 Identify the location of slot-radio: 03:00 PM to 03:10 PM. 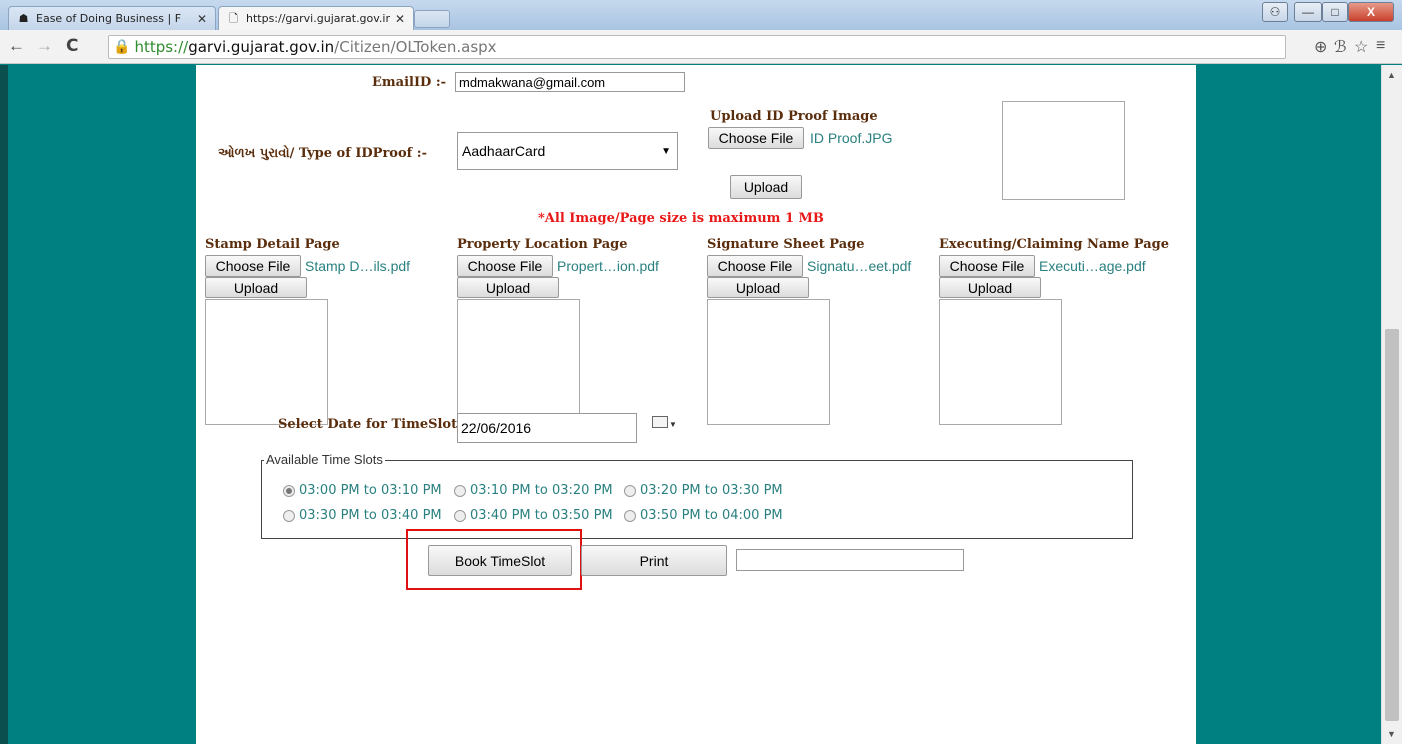
(362, 490).